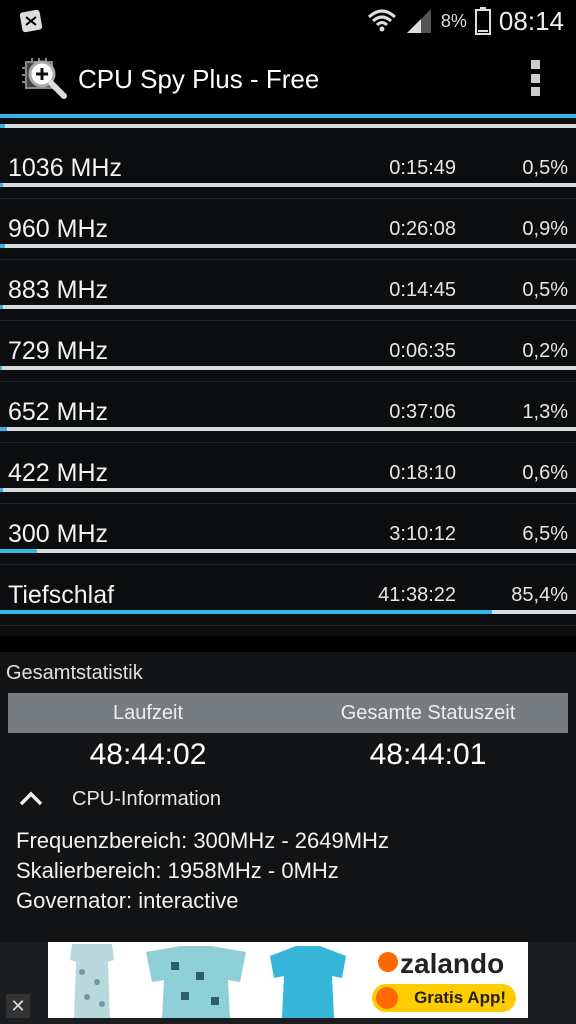  What do you see at coordinates (31, 21) in the screenshot?
I see `notification-icon` at bounding box center [31, 21].